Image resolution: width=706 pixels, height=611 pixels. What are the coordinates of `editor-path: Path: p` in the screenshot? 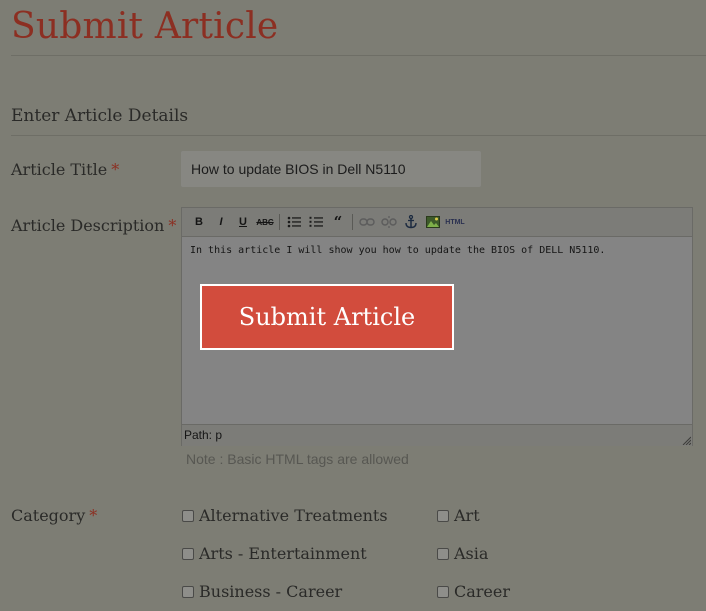 It's located at (203, 435).